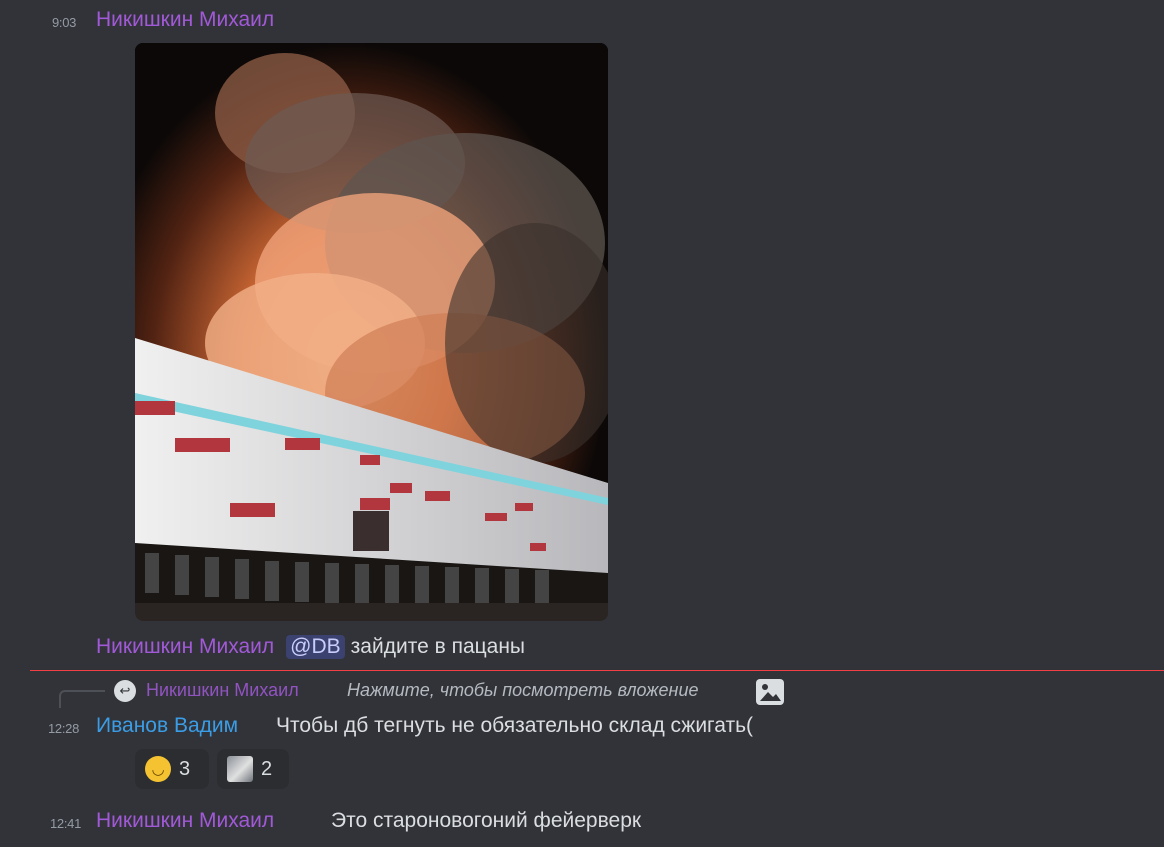 The height and width of the screenshot is (847, 1164). What do you see at coordinates (65, 823) in the screenshot?
I see `message-timestamp: 12:41` at bounding box center [65, 823].